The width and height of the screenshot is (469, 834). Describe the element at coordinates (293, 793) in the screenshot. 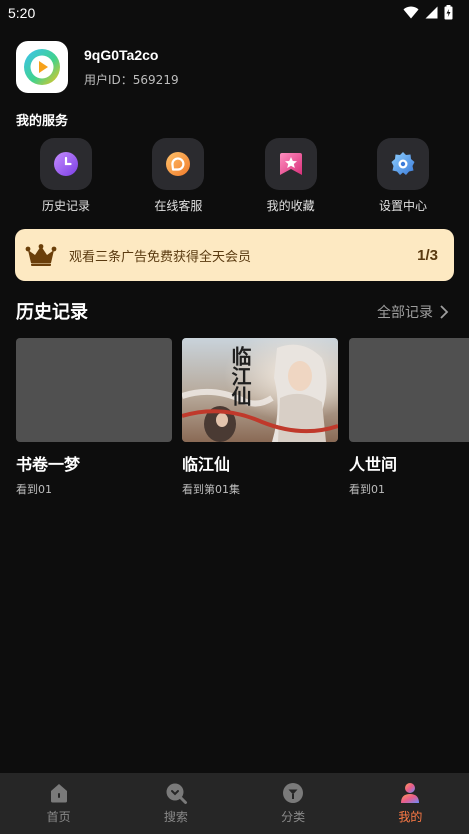

I see `category-icon` at that location.